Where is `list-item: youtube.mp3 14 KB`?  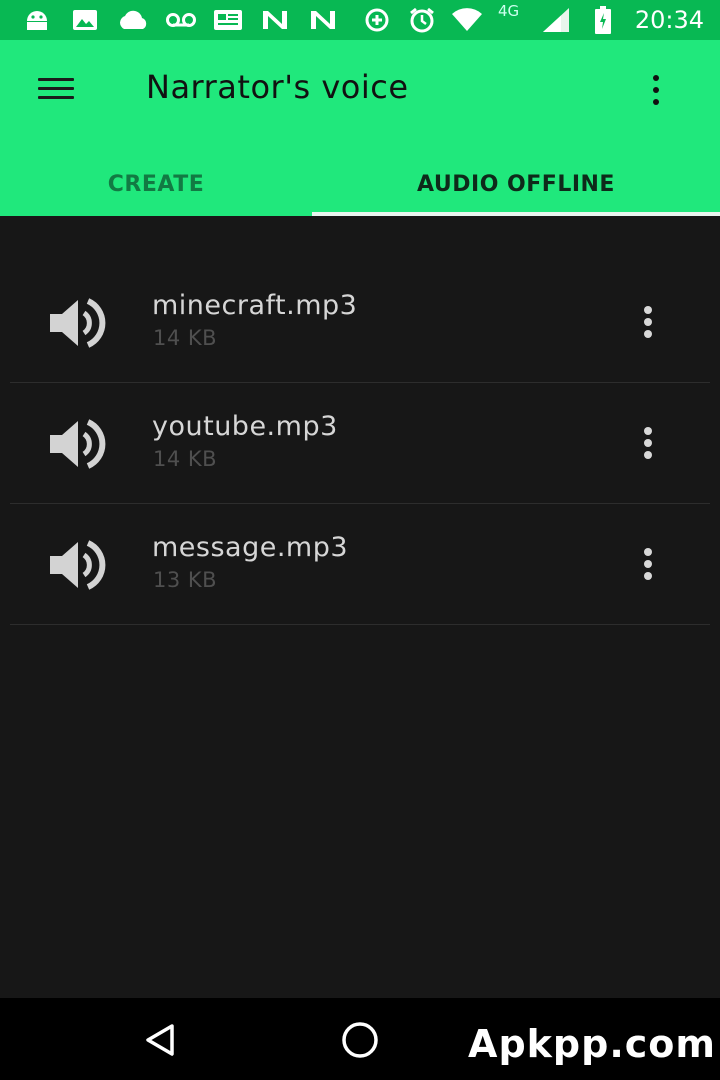 list-item: youtube.mp3 14 KB is located at coordinates (360, 443).